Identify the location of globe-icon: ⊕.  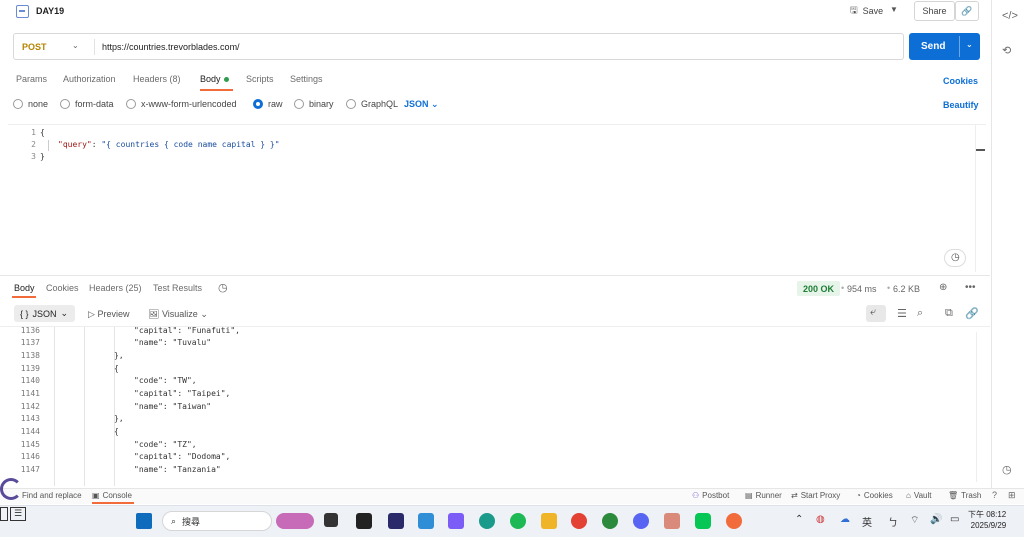
(943, 287).